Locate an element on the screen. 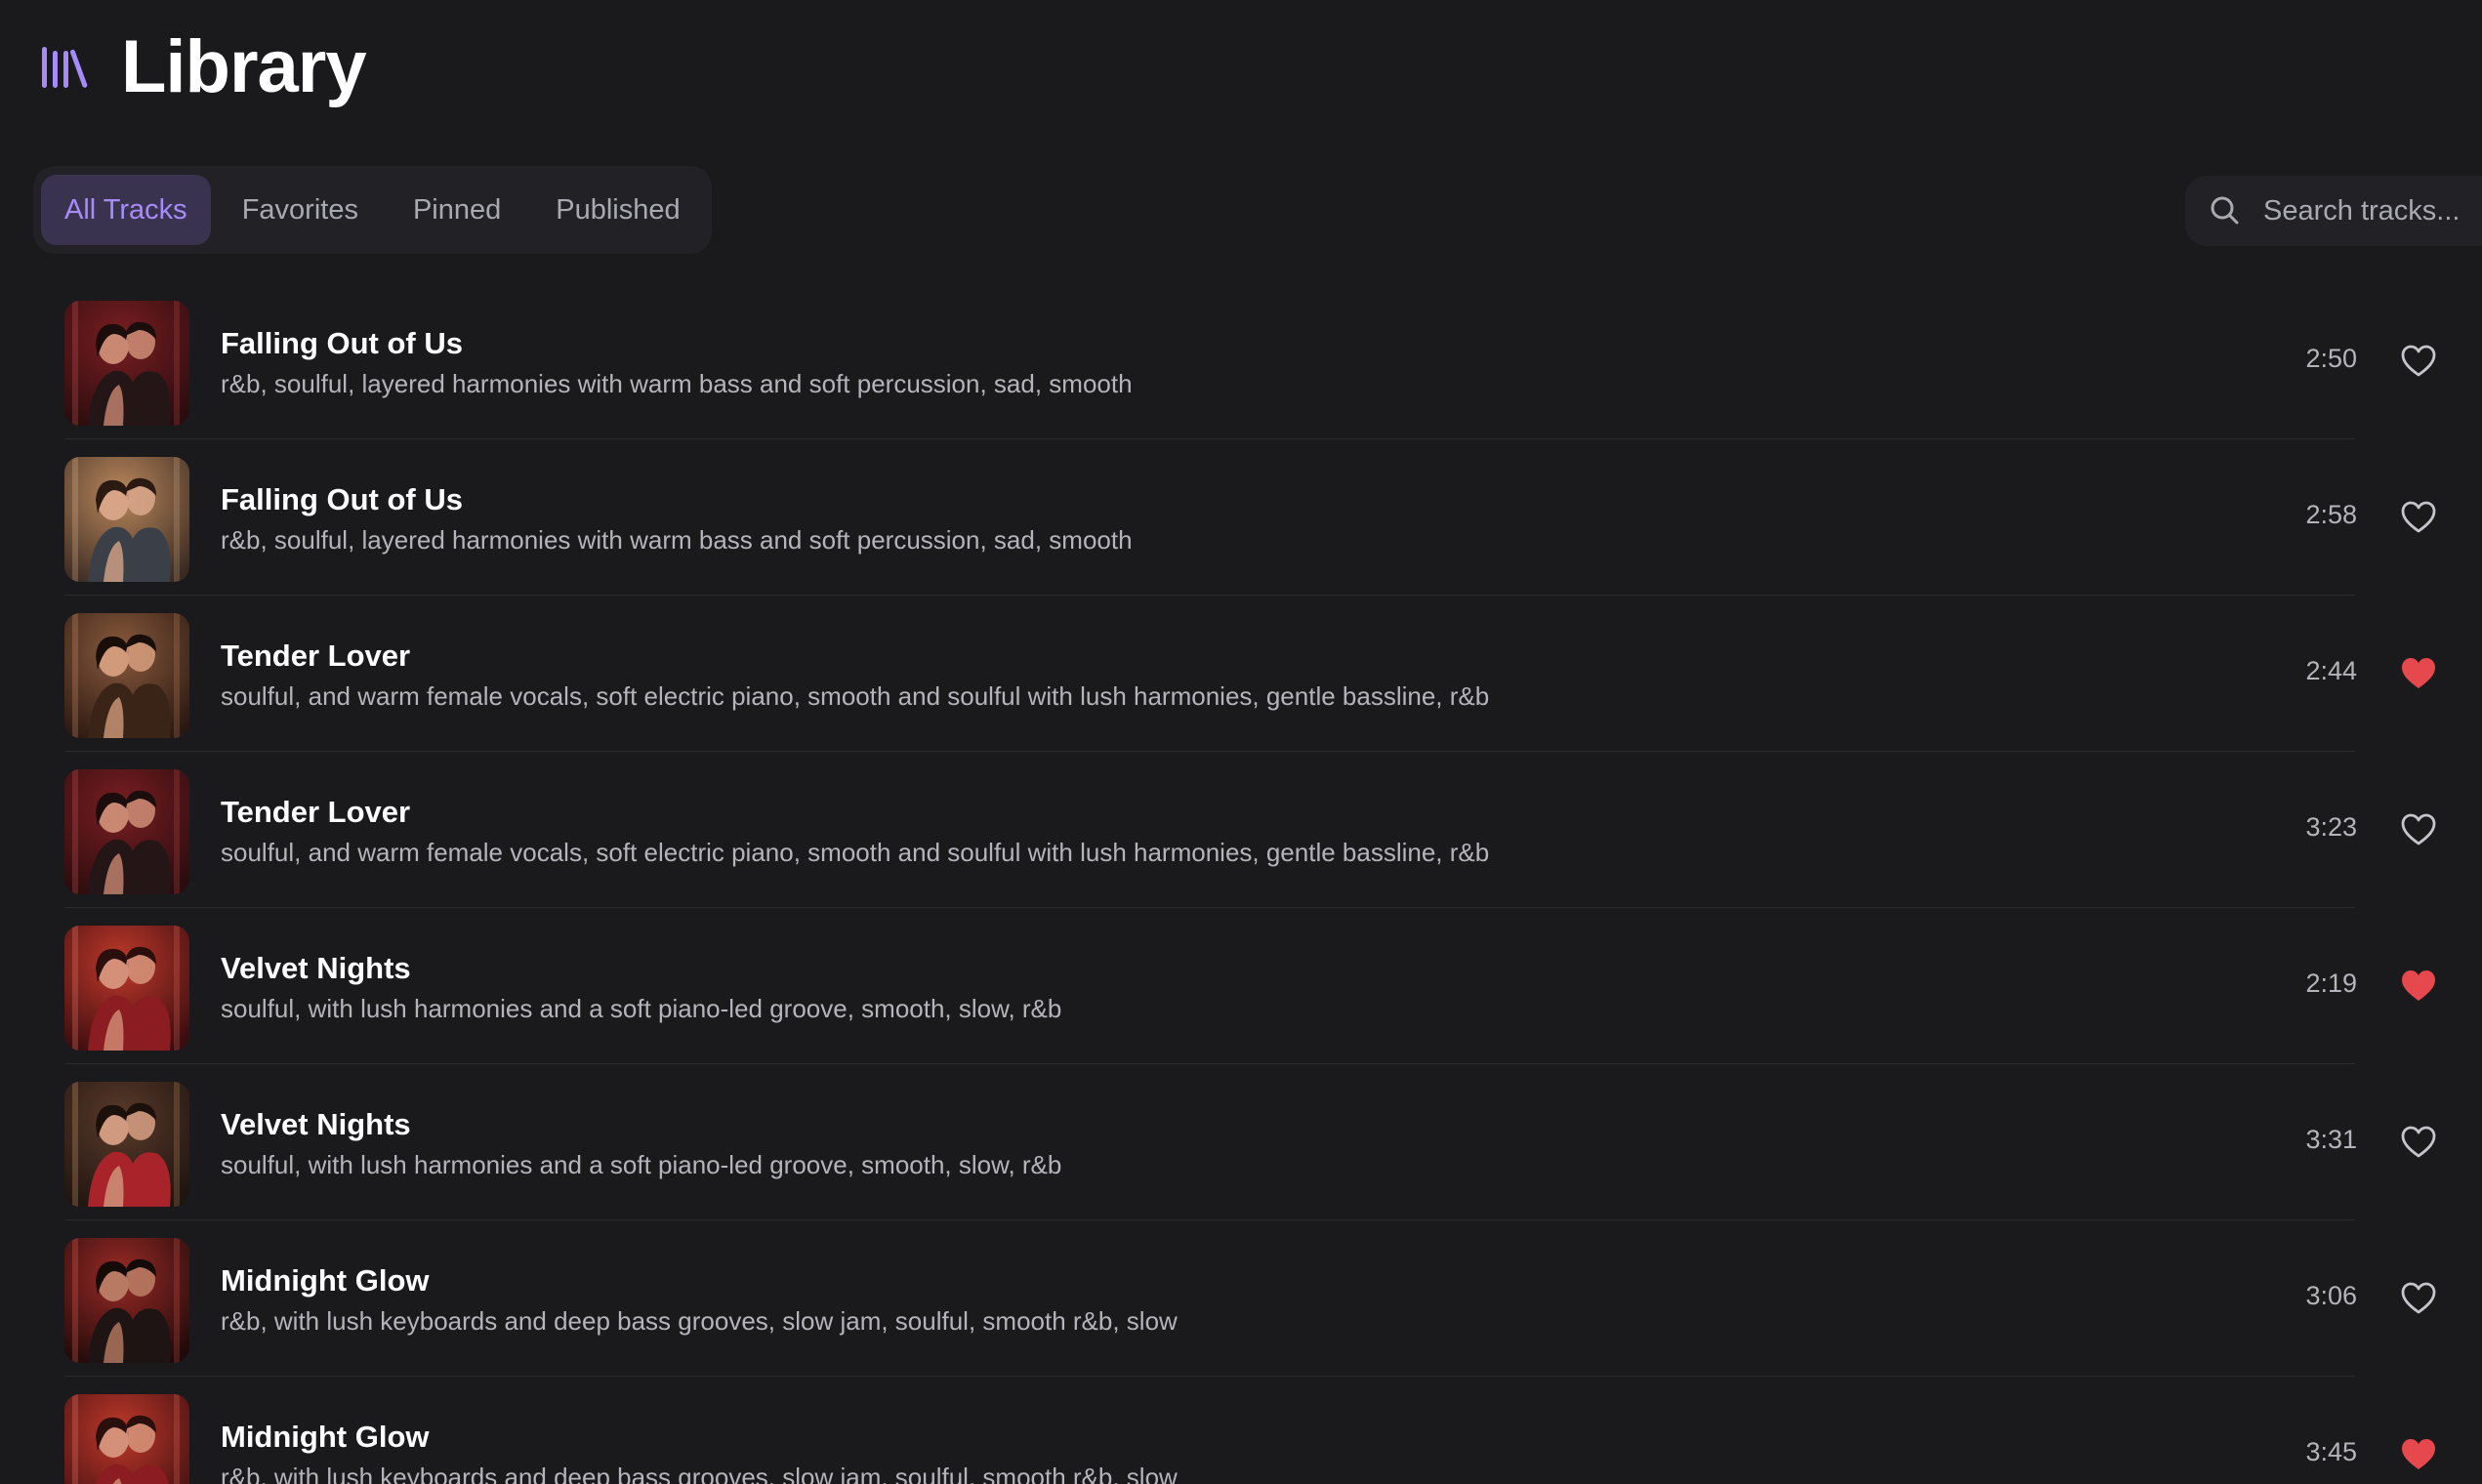  tab-pinned: Pinned is located at coordinates (457, 210).